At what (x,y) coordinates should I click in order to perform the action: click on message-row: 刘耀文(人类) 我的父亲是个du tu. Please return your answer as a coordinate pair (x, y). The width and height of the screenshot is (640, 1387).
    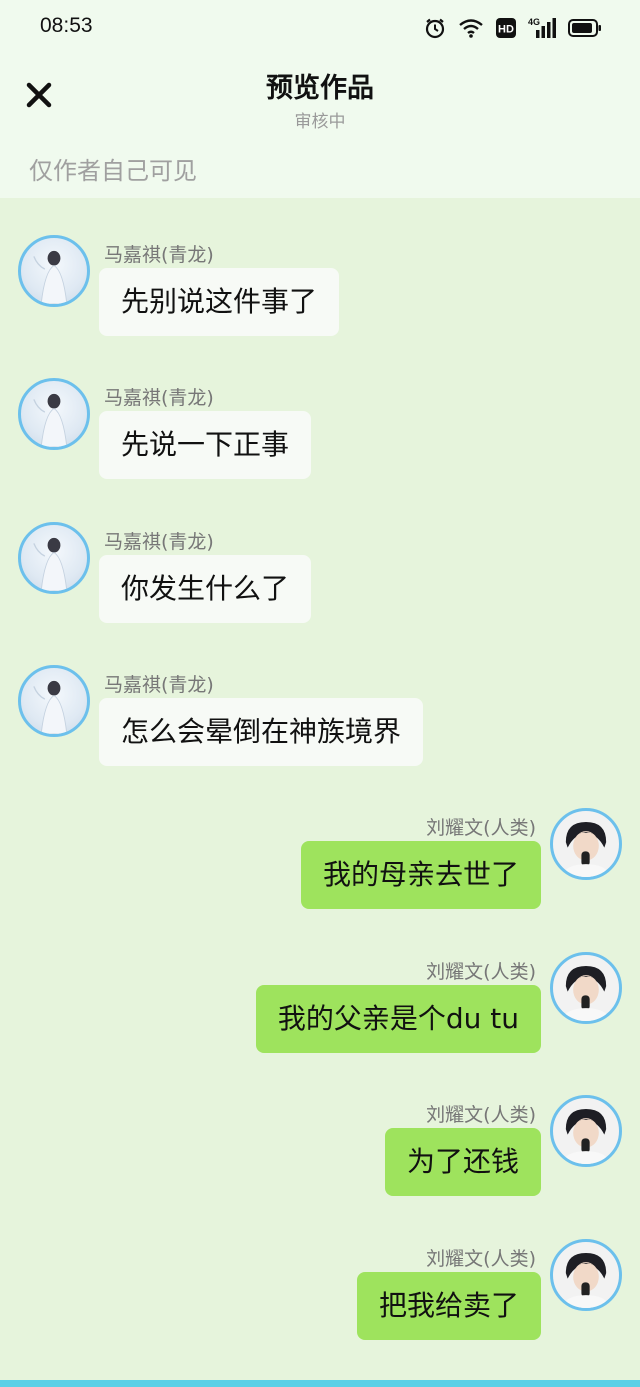
    Looking at the image, I should click on (320, 1012).